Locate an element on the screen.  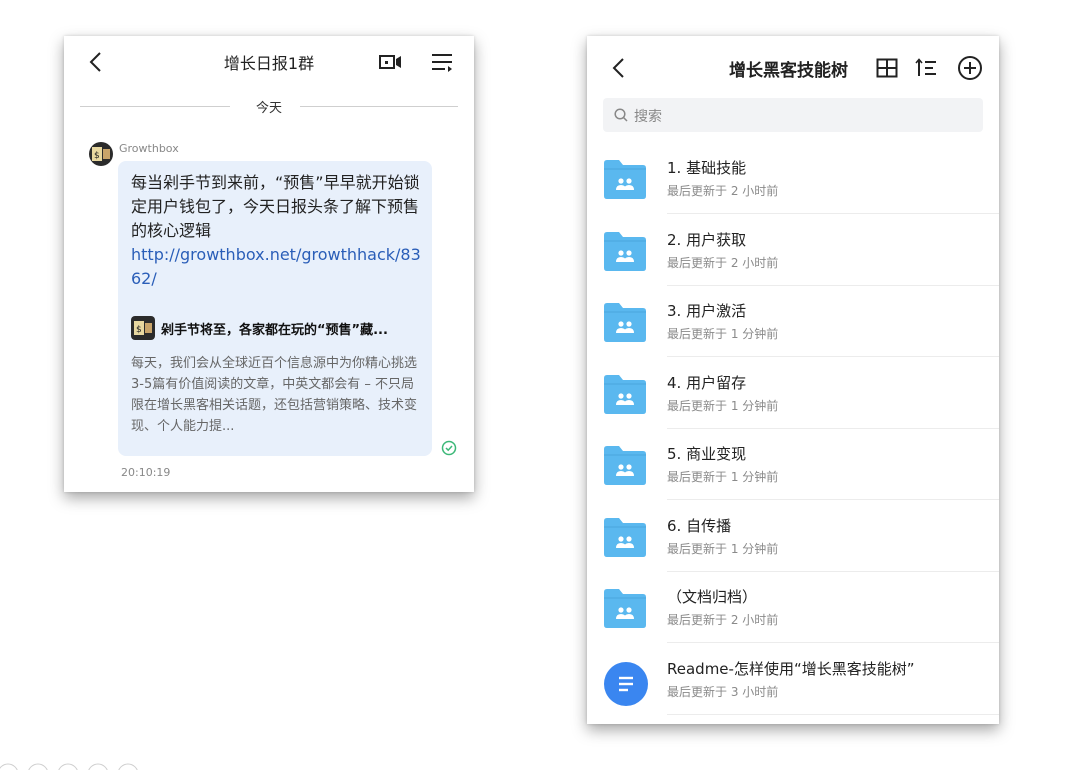
item-name: 4. 用户留存 is located at coordinates (707, 382).